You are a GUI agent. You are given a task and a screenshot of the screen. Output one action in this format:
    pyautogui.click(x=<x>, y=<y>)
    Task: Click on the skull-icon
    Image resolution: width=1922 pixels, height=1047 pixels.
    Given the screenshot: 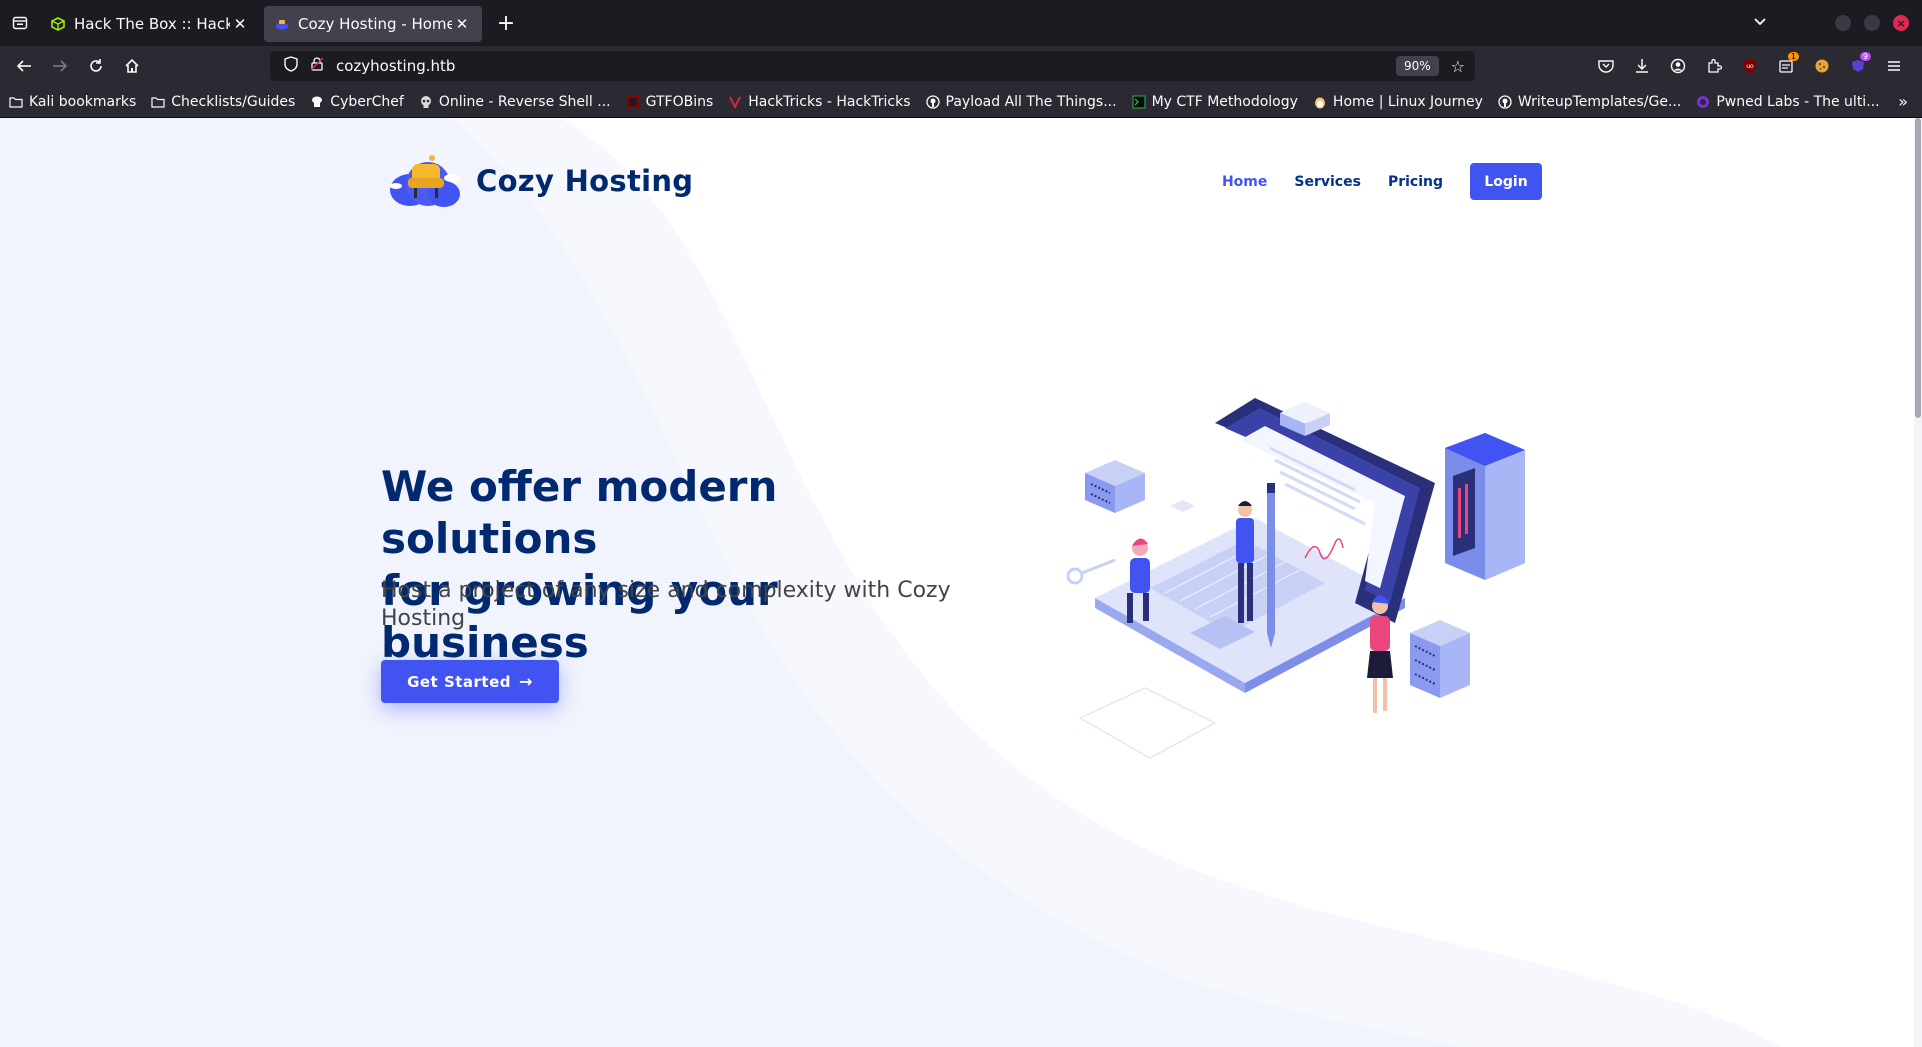 What is the action you would take?
    pyautogui.click(x=426, y=102)
    